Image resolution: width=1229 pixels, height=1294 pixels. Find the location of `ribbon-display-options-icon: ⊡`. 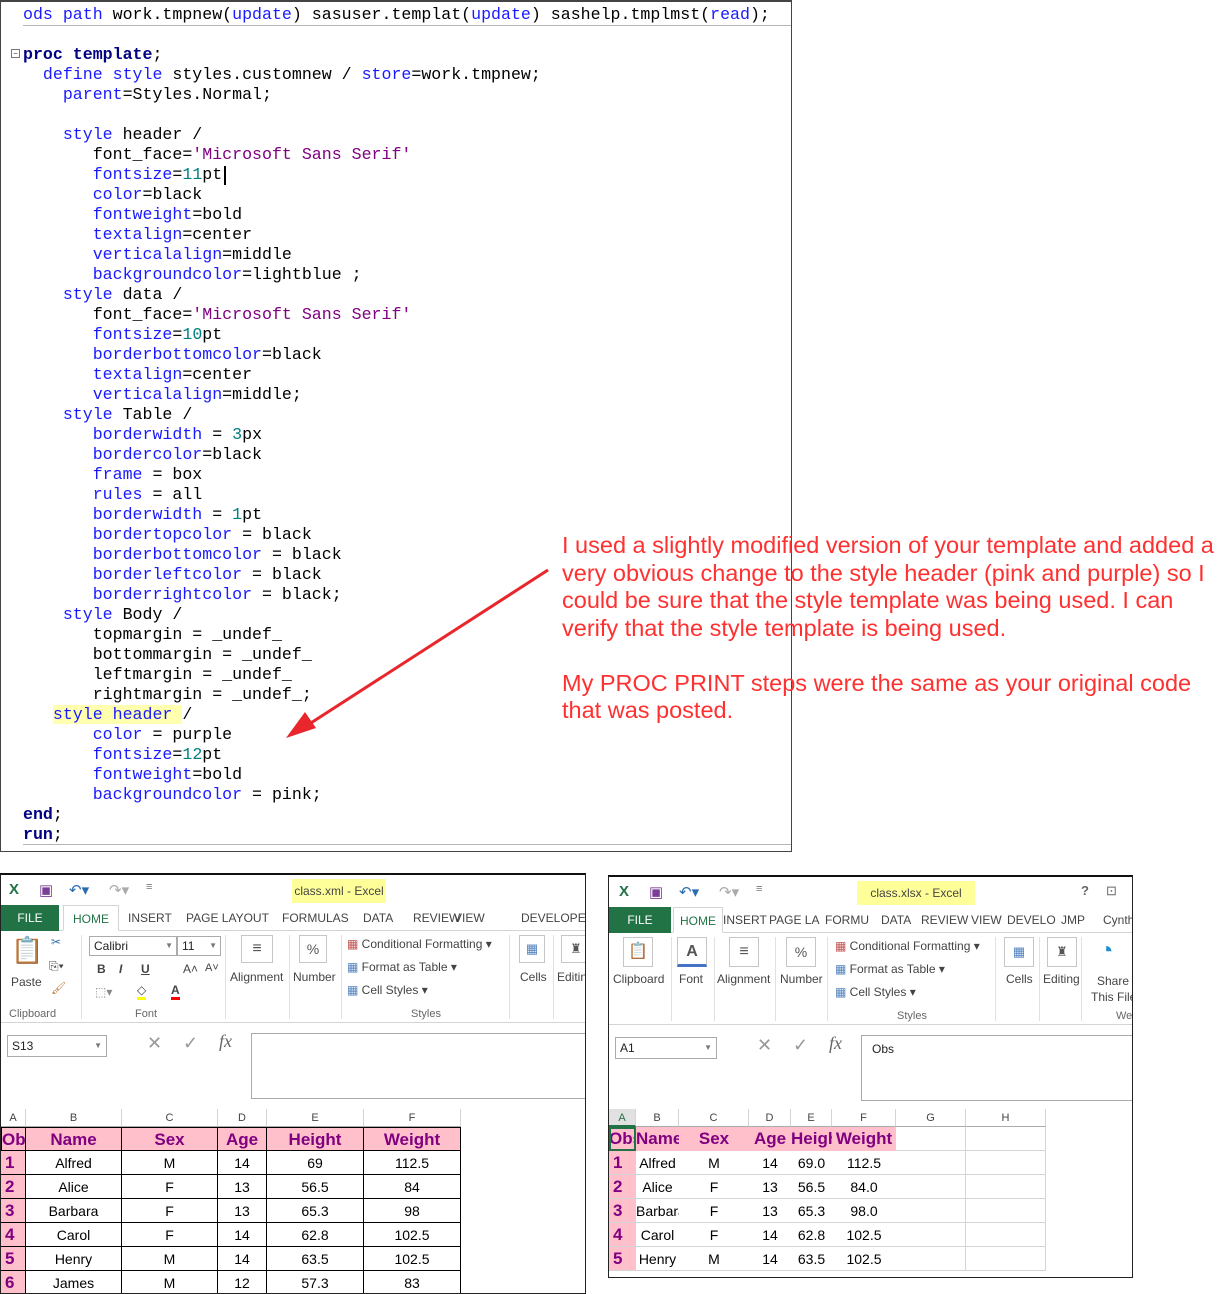

ribbon-display-options-icon: ⊡ is located at coordinates (1111, 891).